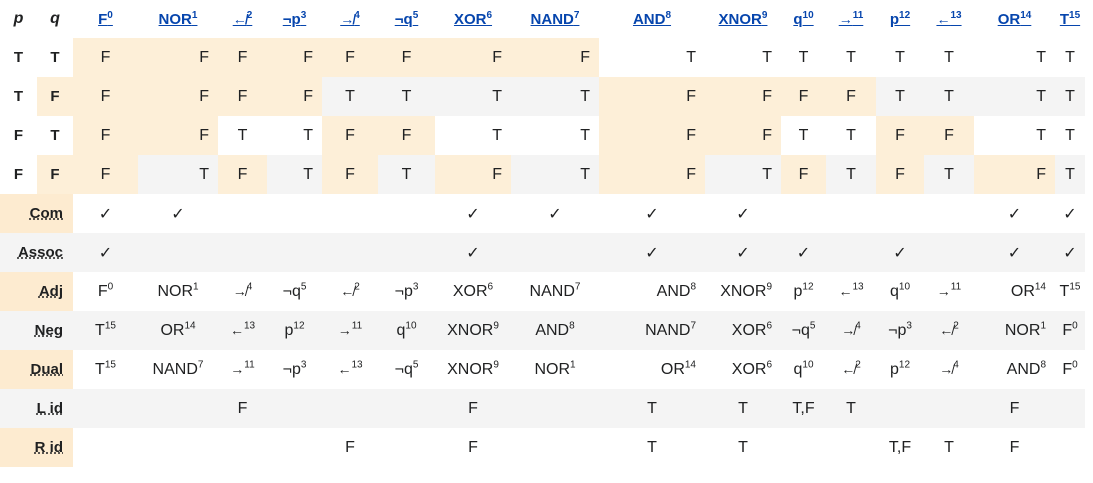  Describe the element at coordinates (552, 19) in the screenshot. I see `operator-name: NAND` at that location.